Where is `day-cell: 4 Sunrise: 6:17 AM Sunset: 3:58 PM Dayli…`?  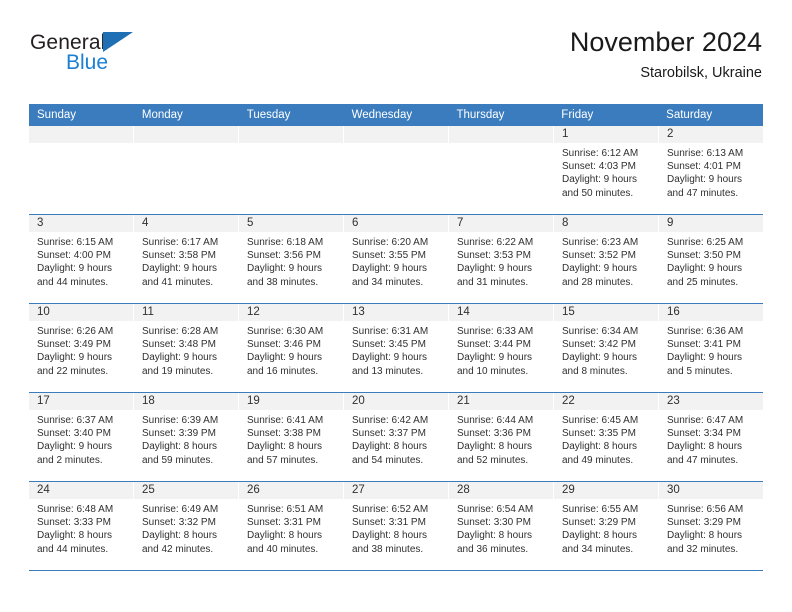
day-cell: 4 Sunrise: 6:17 AM Sunset: 3:58 PM Dayli… is located at coordinates (186, 259).